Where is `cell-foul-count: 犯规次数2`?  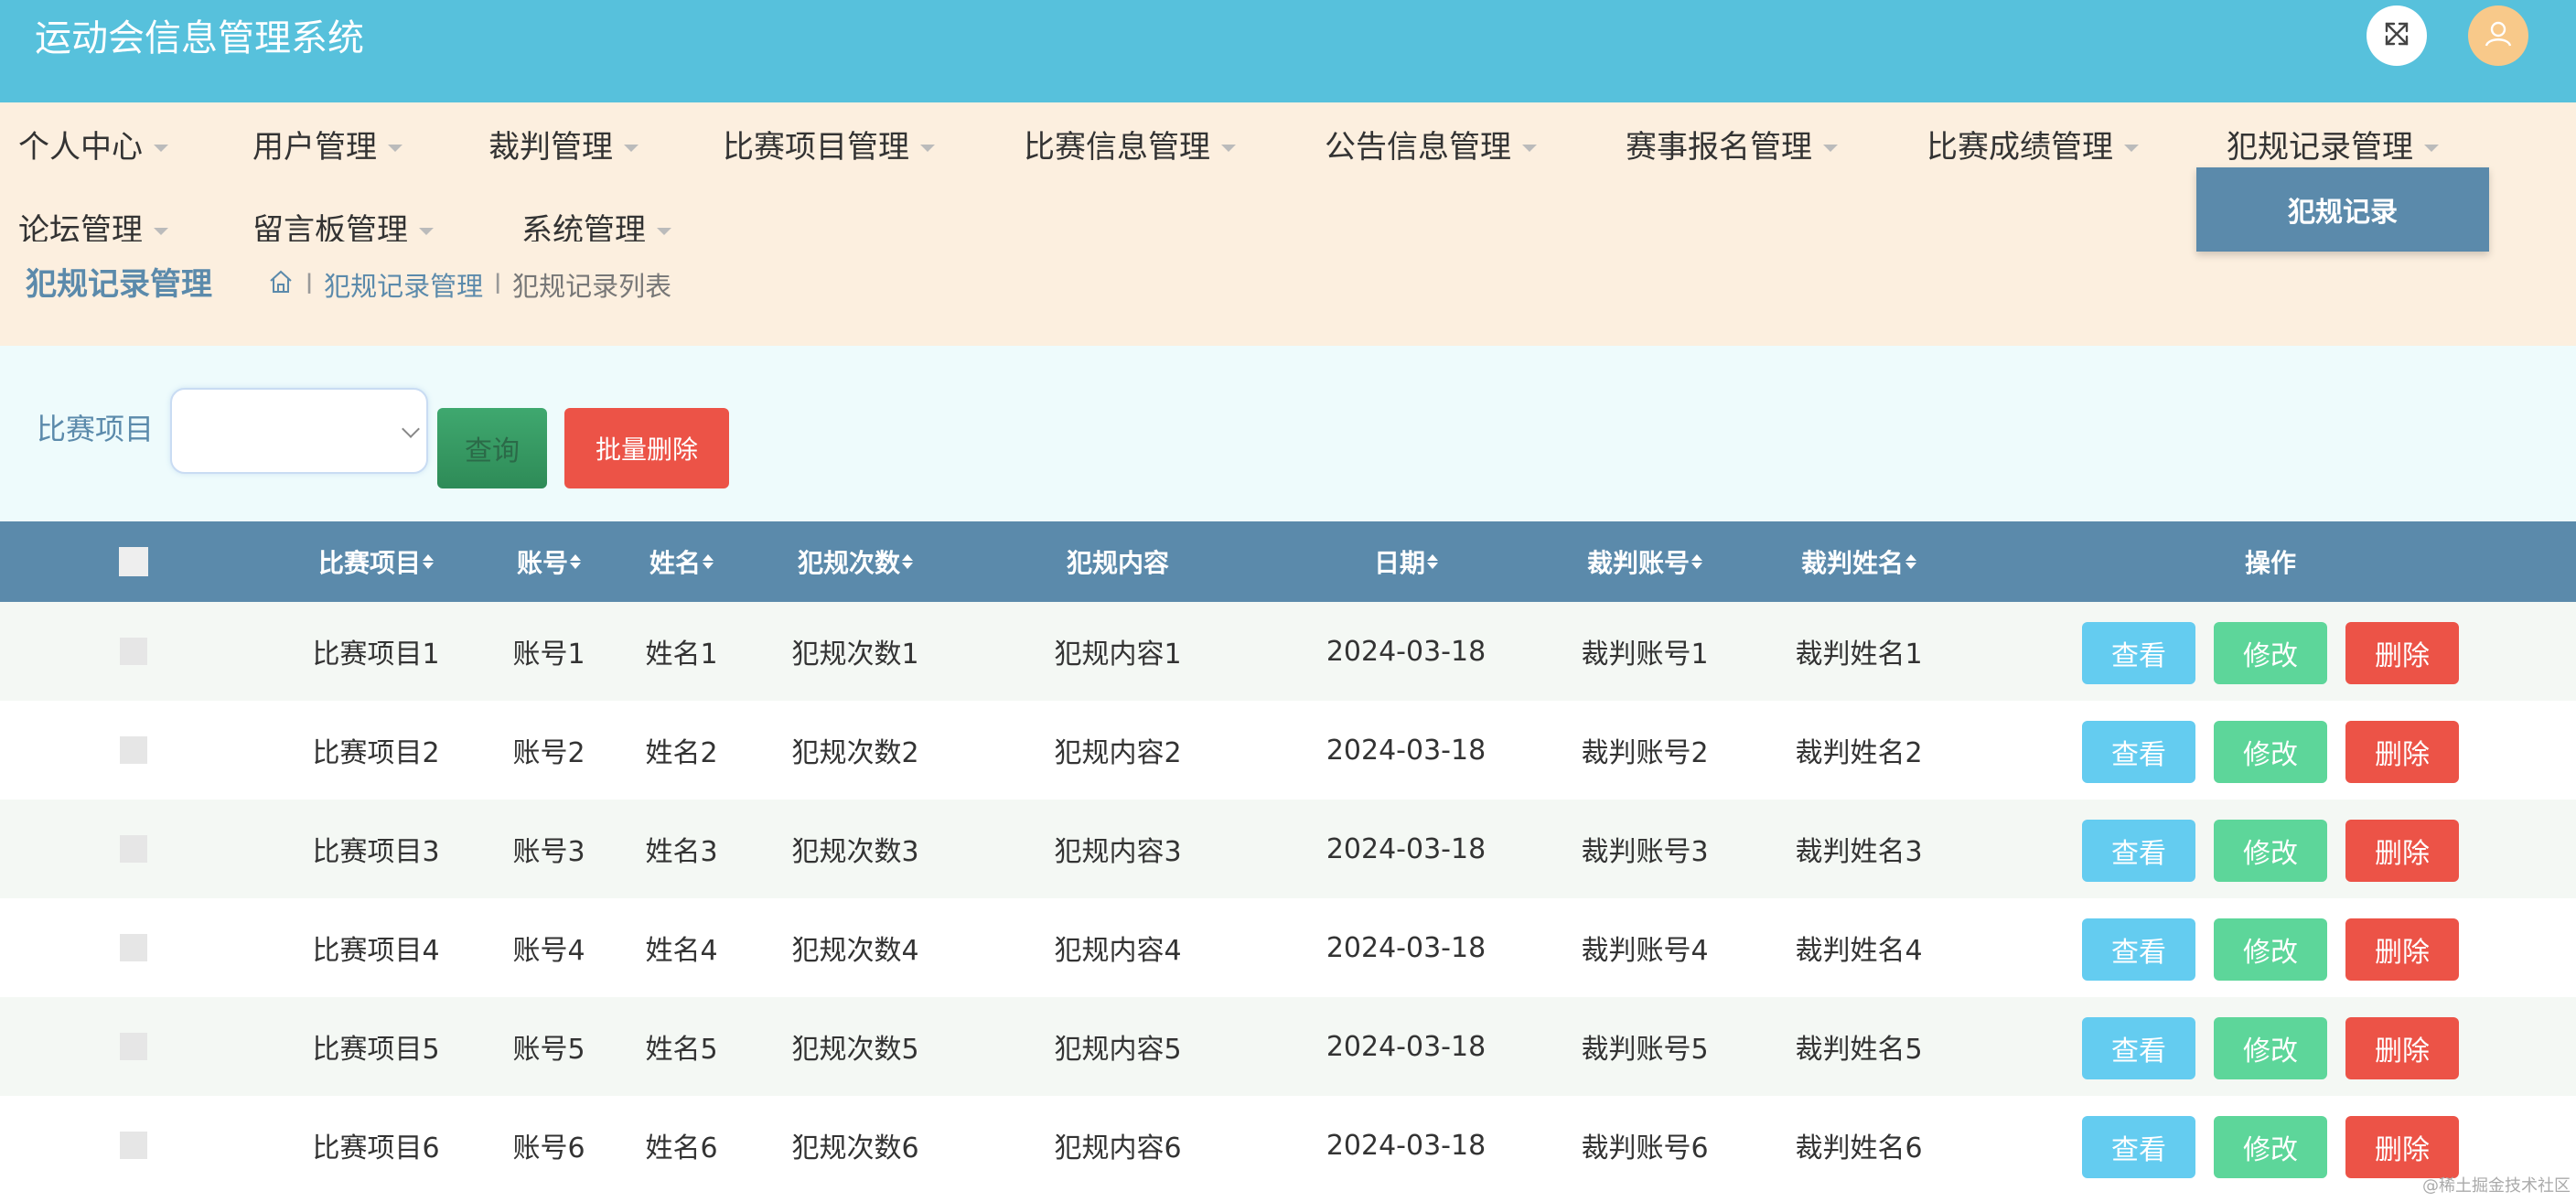
cell-foul-count: 犯规次数2 is located at coordinates (855, 753).